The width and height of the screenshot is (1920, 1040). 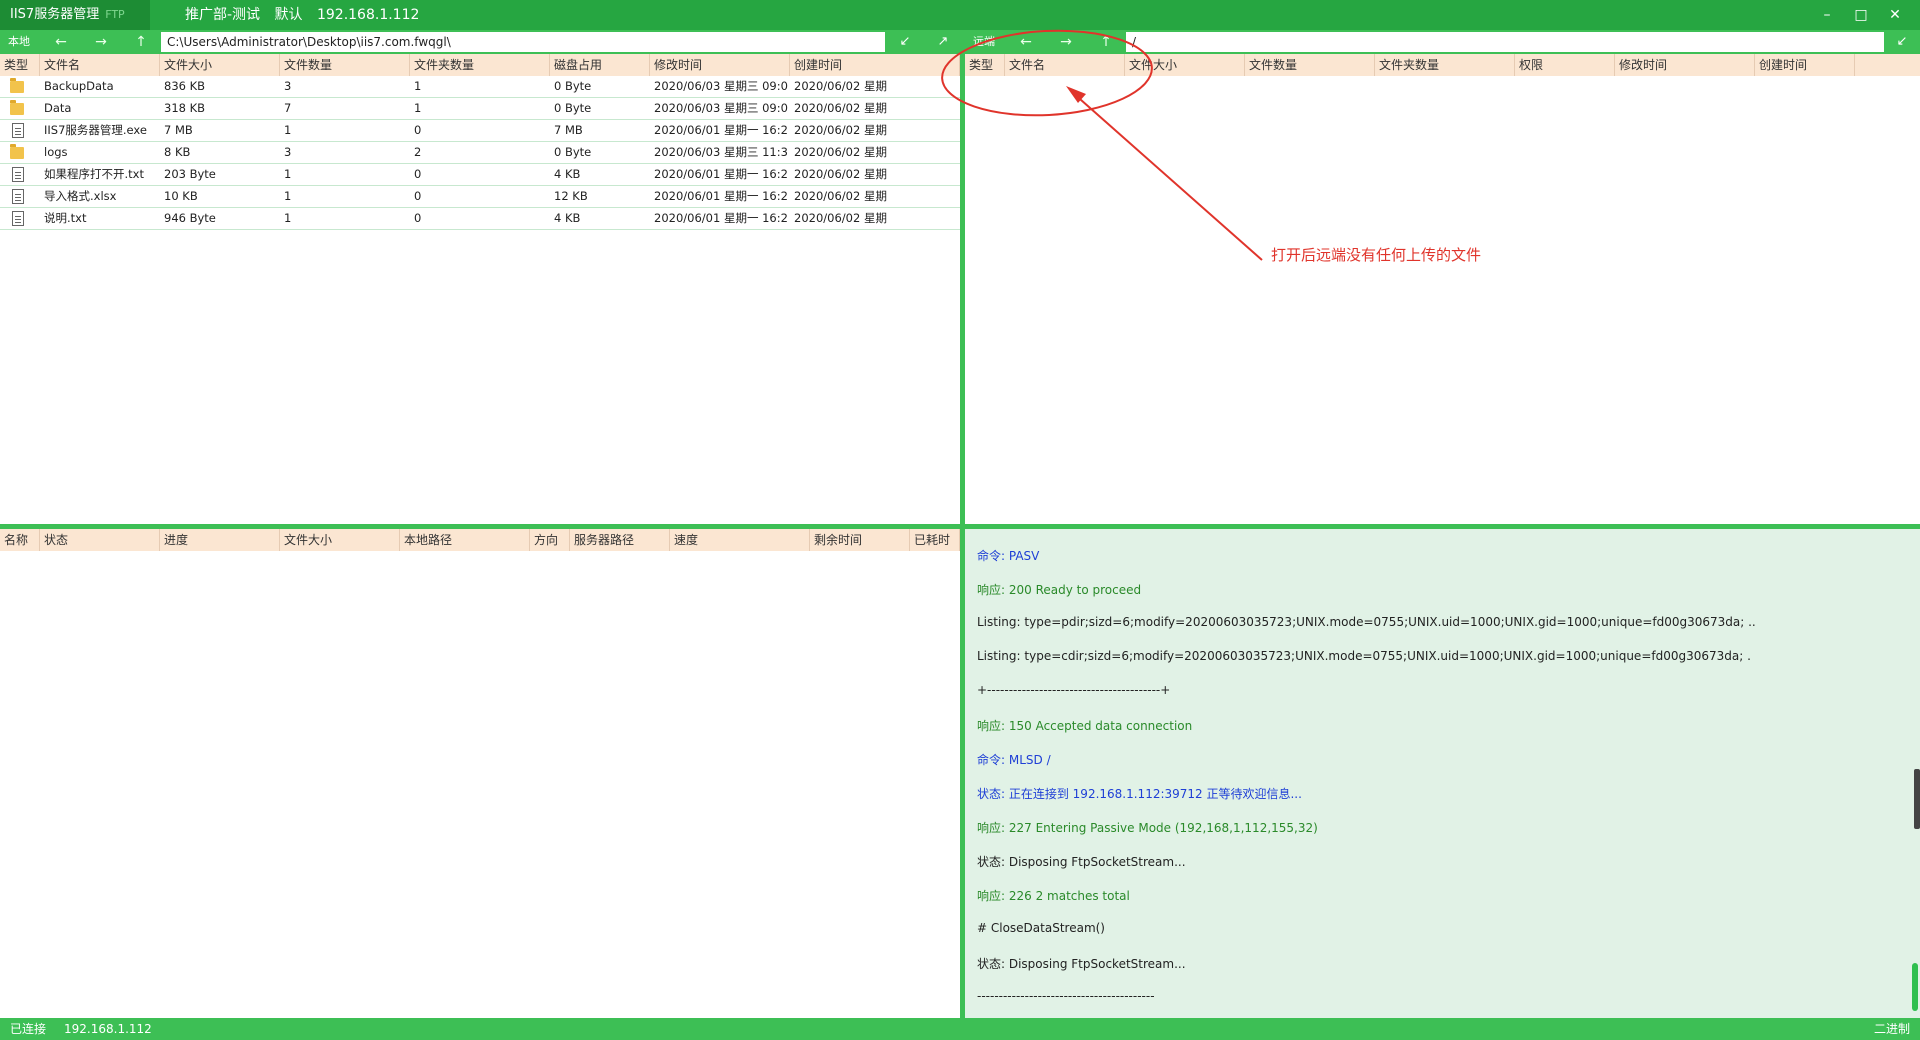 I want to click on row-name: logs, so click(x=56, y=152).